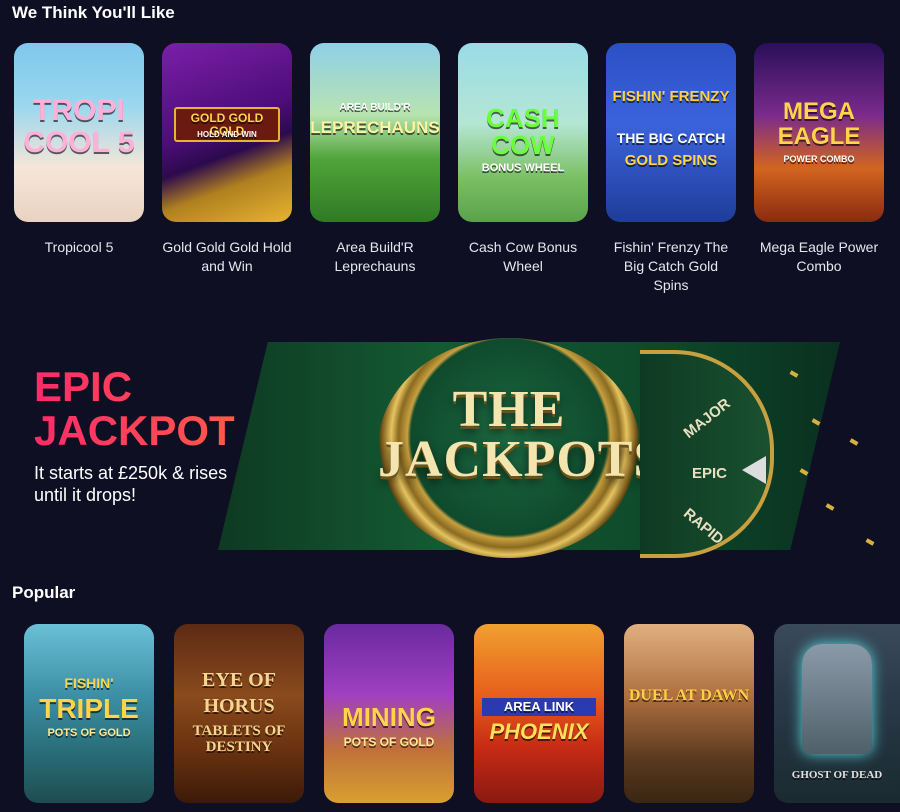 The height and width of the screenshot is (812, 900). Describe the element at coordinates (375, 127) in the screenshot. I see `game-art-title: LEPRECHAUNS` at that location.